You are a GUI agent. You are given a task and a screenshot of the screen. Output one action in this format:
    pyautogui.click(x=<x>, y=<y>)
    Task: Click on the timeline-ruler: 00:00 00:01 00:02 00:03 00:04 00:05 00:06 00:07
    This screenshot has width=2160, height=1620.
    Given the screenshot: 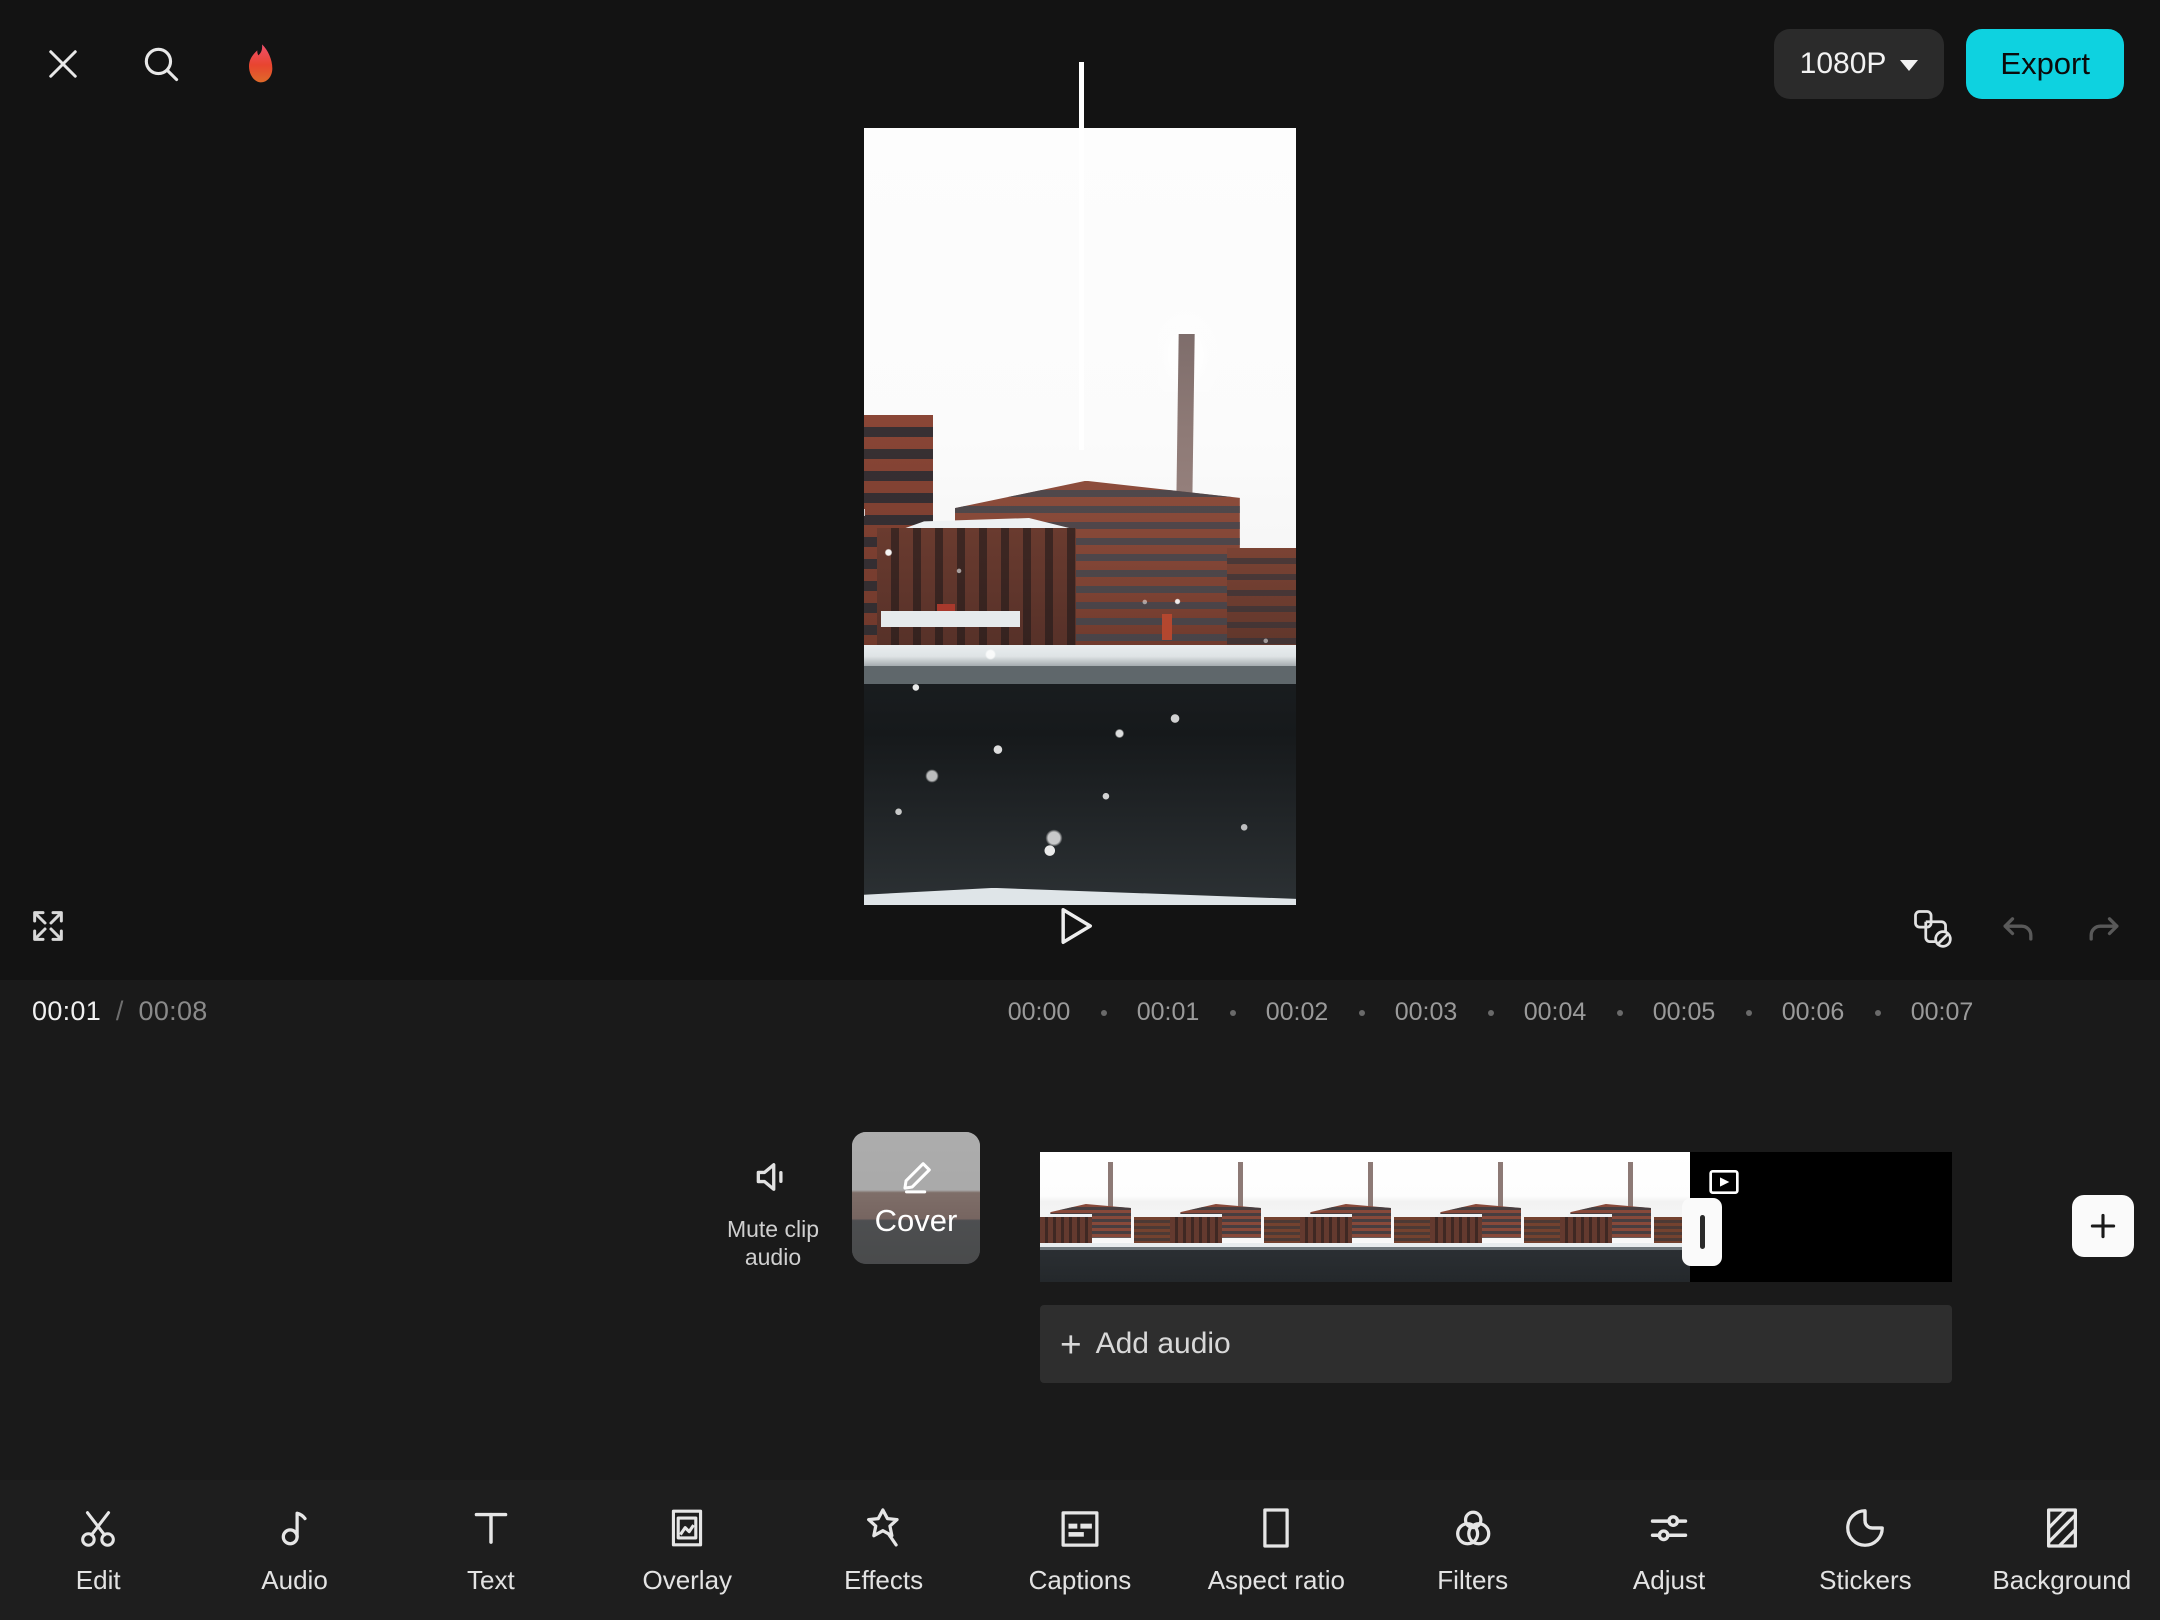 What is the action you would take?
    pyautogui.click(x=1080, y=1014)
    